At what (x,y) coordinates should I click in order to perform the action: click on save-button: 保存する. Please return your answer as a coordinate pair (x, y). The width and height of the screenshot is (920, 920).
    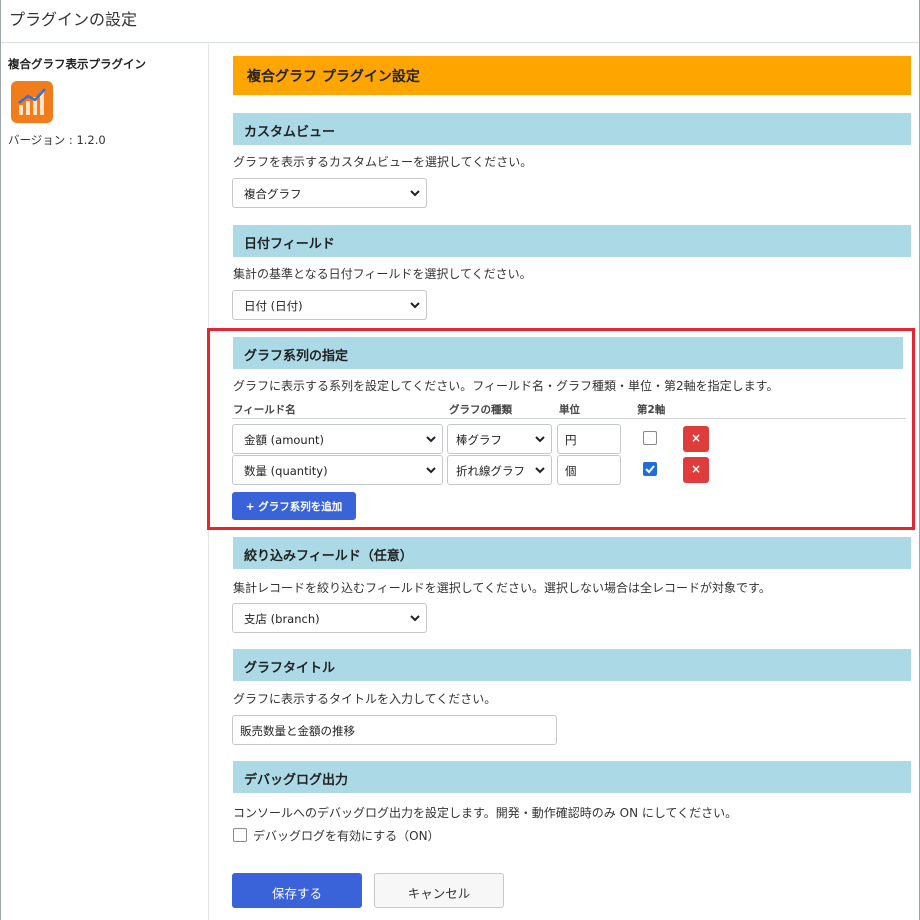
    Looking at the image, I should click on (297, 890).